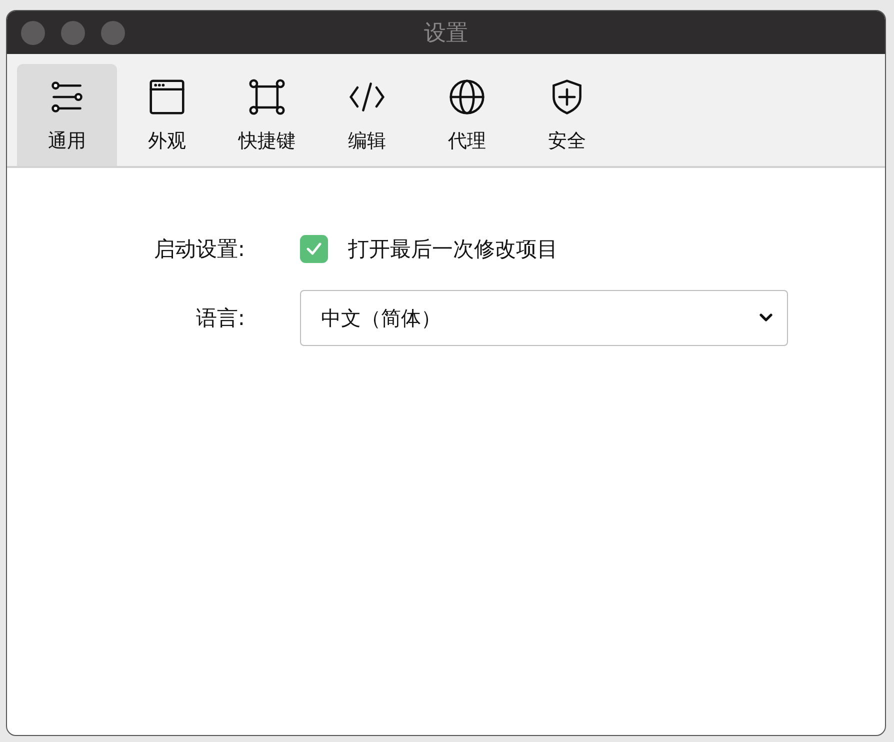 This screenshot has width=894, height=742. I want to click on zoom-button, so click(113, 32).